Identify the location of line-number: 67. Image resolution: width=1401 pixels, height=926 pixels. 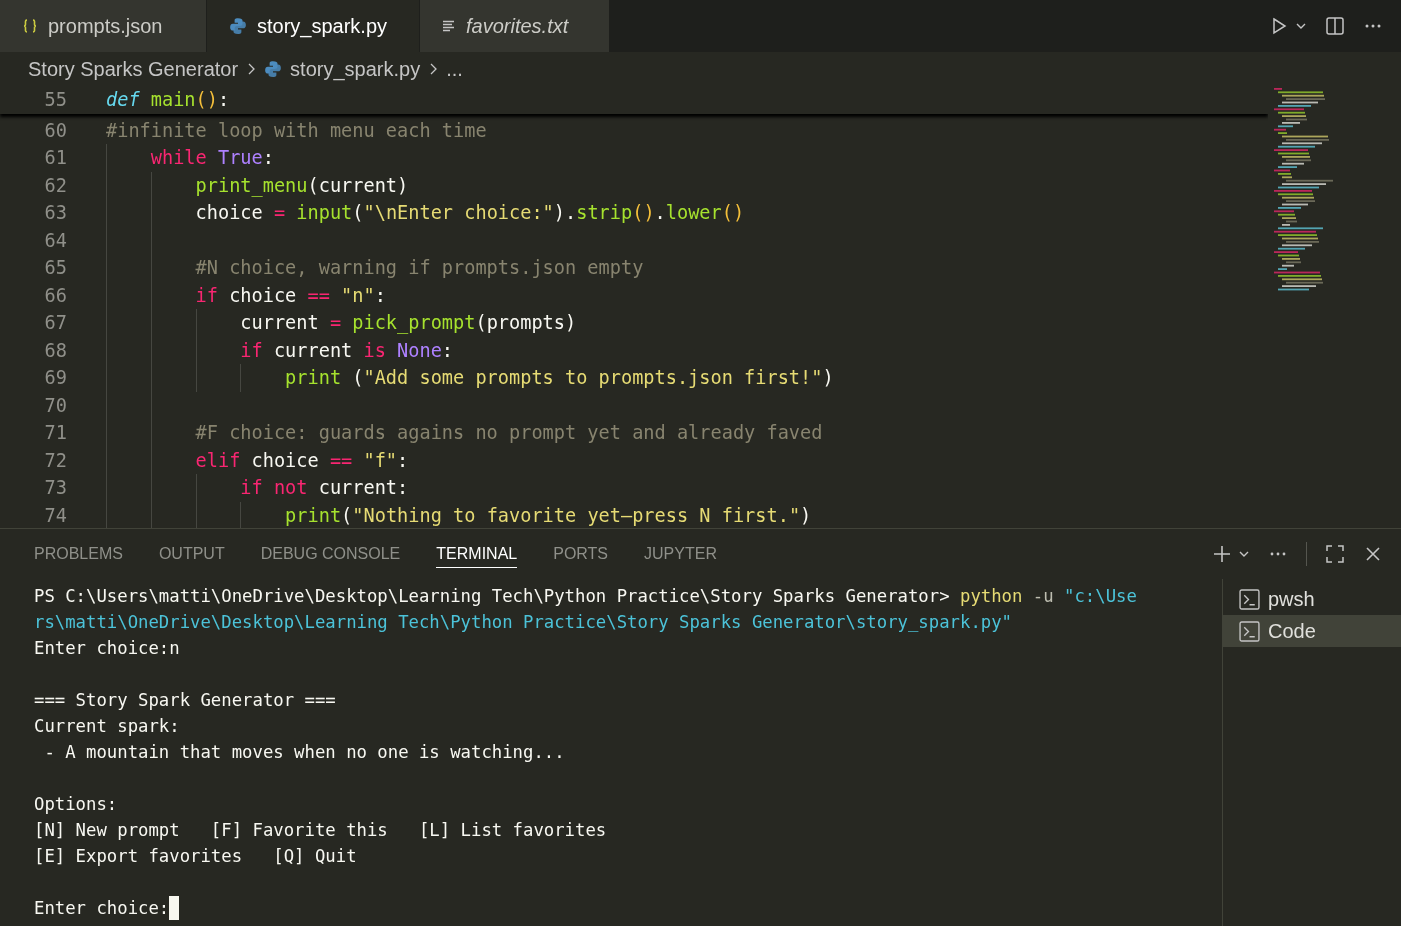
(55, 323).